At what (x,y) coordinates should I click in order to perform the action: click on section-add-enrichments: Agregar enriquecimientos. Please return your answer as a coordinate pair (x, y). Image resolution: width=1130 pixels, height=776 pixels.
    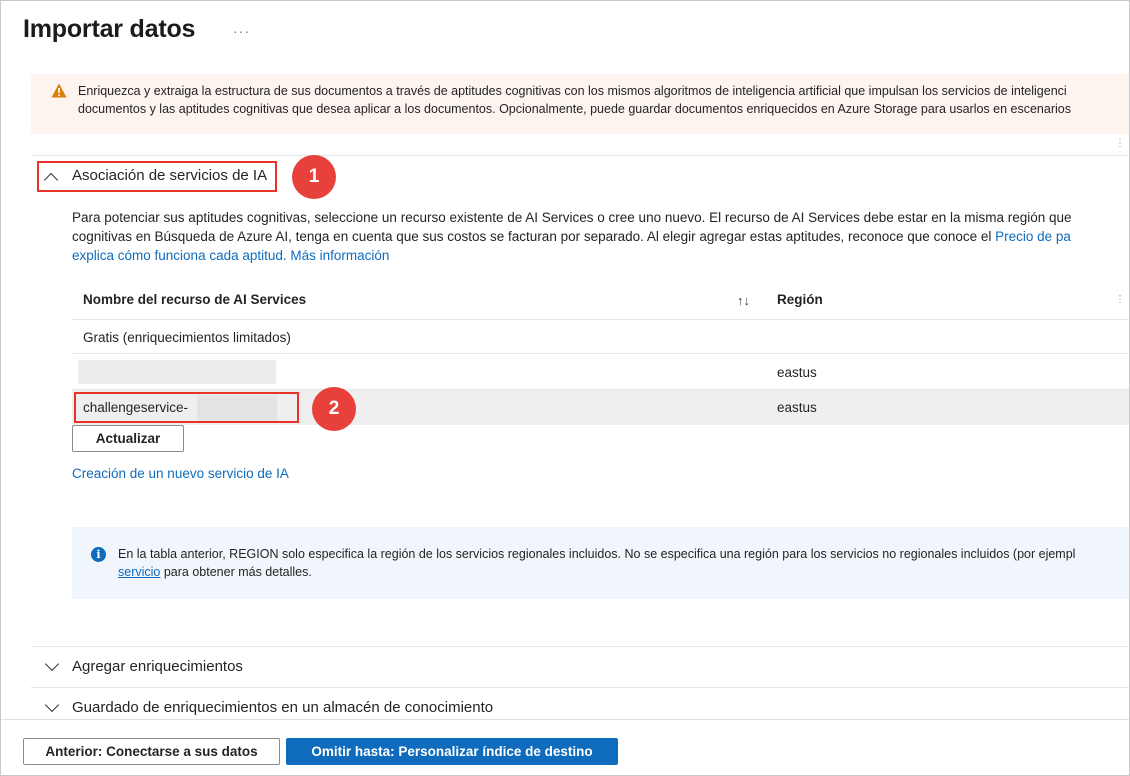
    Looking at the image, I should click on (157, 666).